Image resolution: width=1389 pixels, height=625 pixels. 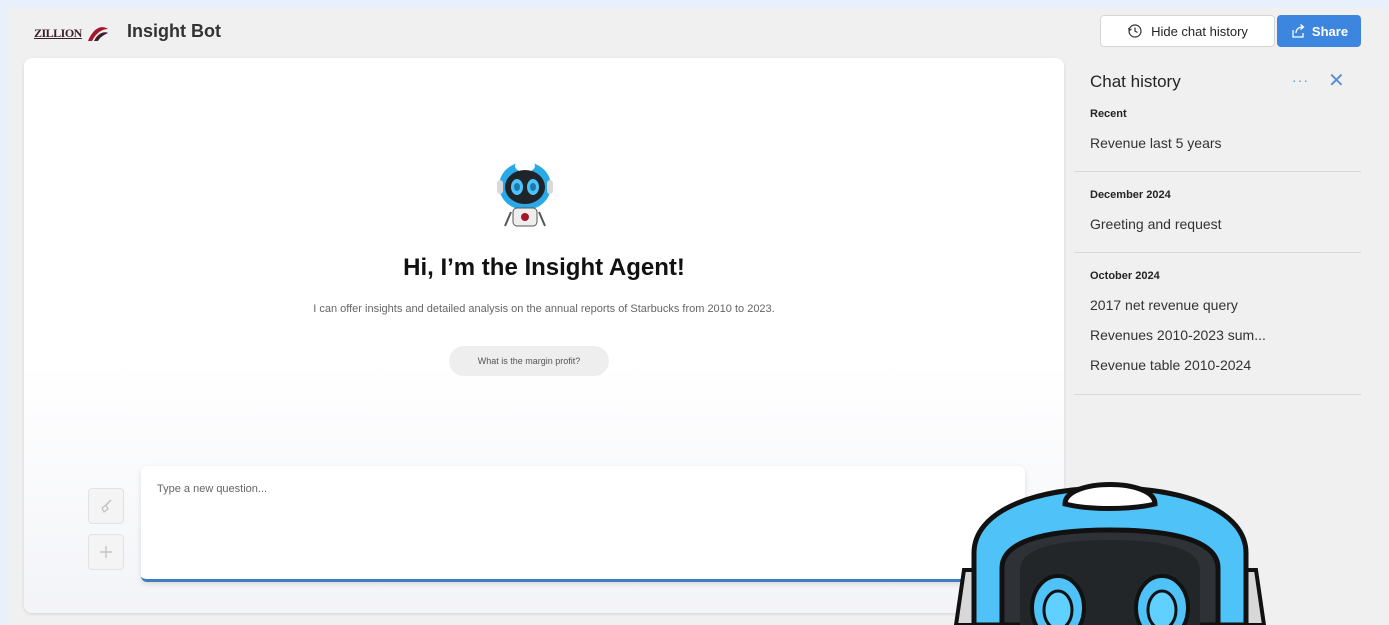 I want to click on logo: ZILLION, so click(x=72, y=33).